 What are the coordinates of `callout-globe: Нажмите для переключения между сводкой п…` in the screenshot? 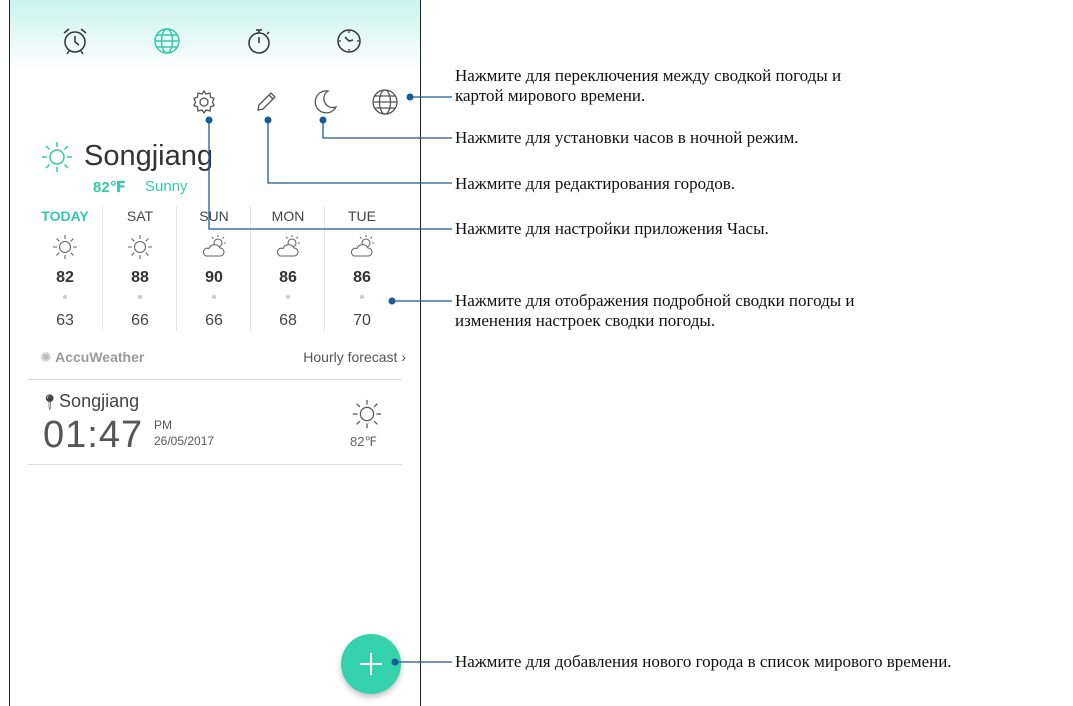 It's located at (648, 85).